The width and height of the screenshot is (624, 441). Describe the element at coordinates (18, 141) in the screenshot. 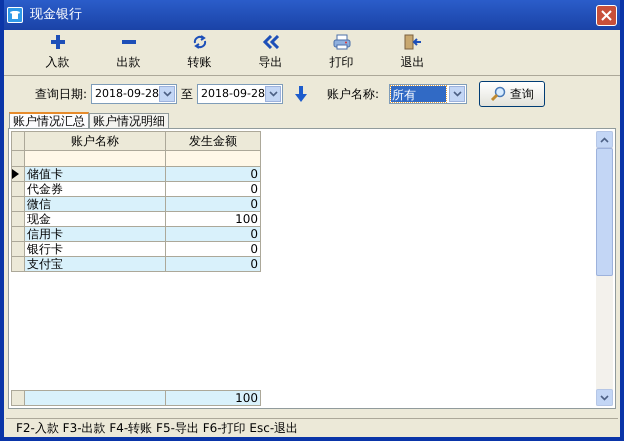

I see `row-header-cell` at that location.